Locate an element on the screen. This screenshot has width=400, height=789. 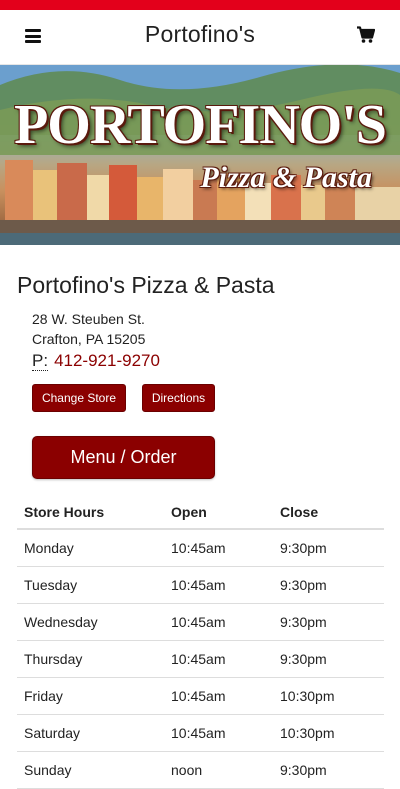
banner-logo-title: PORTOFINO'S is located at coordinates (200, 125).